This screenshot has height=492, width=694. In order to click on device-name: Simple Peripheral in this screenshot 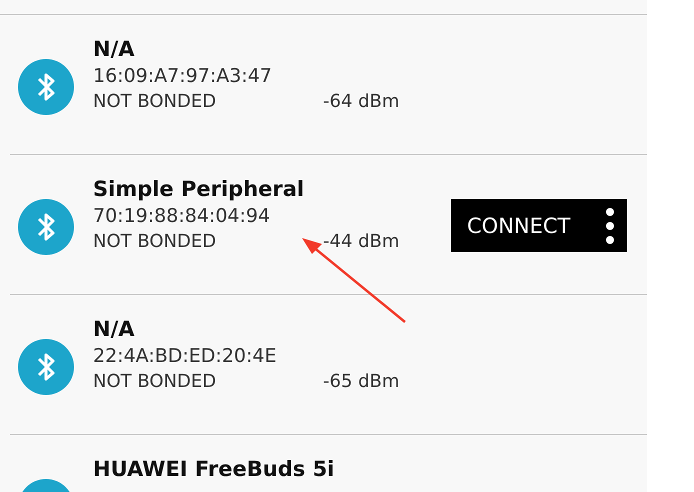, I will do `click(199, 189)`.